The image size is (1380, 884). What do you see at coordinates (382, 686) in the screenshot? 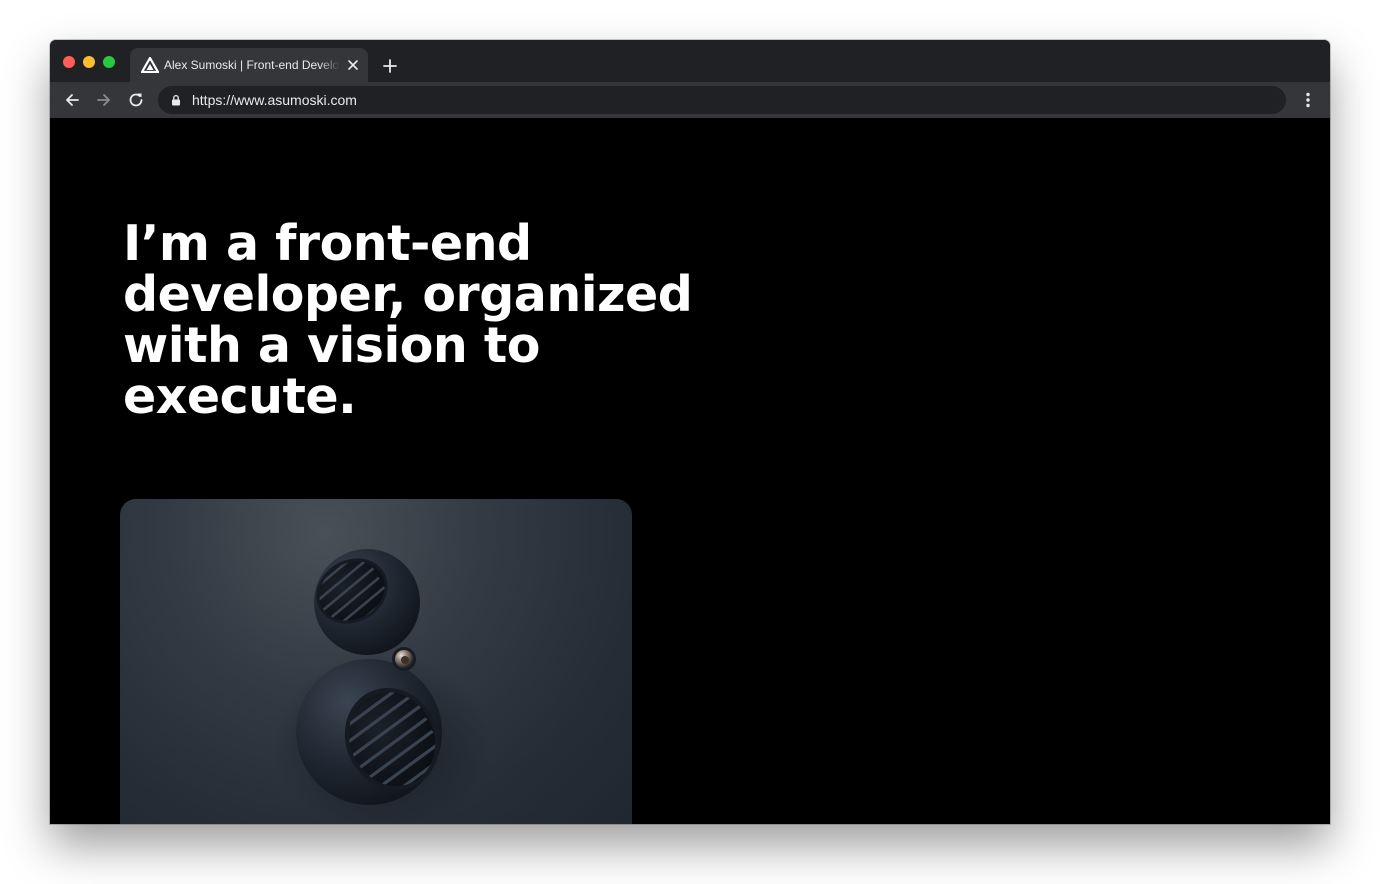
I see `stacked-spheres-speaker-render` at bounding box center [382, 686].